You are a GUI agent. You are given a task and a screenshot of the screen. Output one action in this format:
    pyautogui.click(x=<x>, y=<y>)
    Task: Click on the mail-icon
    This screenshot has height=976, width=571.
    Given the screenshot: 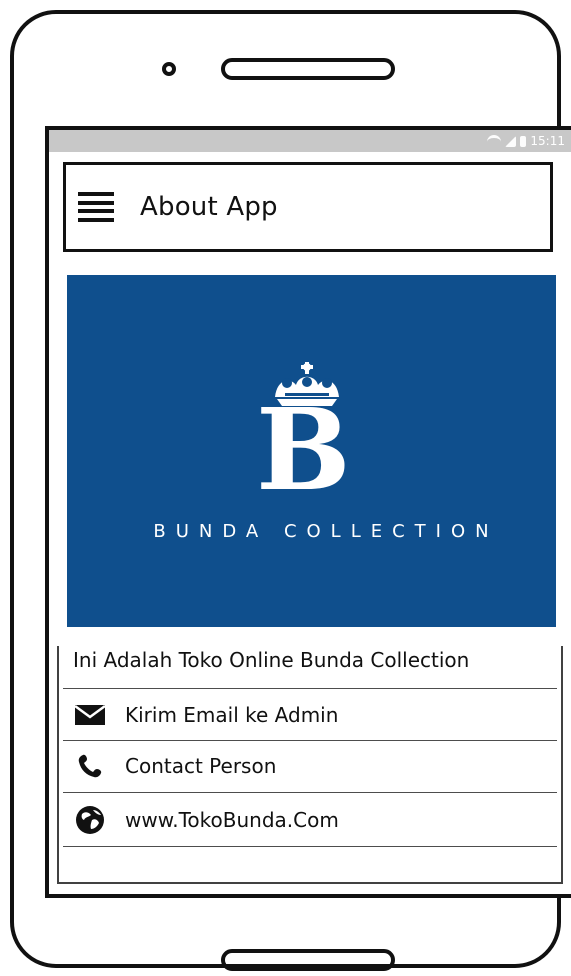 What is the action you would take?
    pyautogui.click(x=90, y=715)
    